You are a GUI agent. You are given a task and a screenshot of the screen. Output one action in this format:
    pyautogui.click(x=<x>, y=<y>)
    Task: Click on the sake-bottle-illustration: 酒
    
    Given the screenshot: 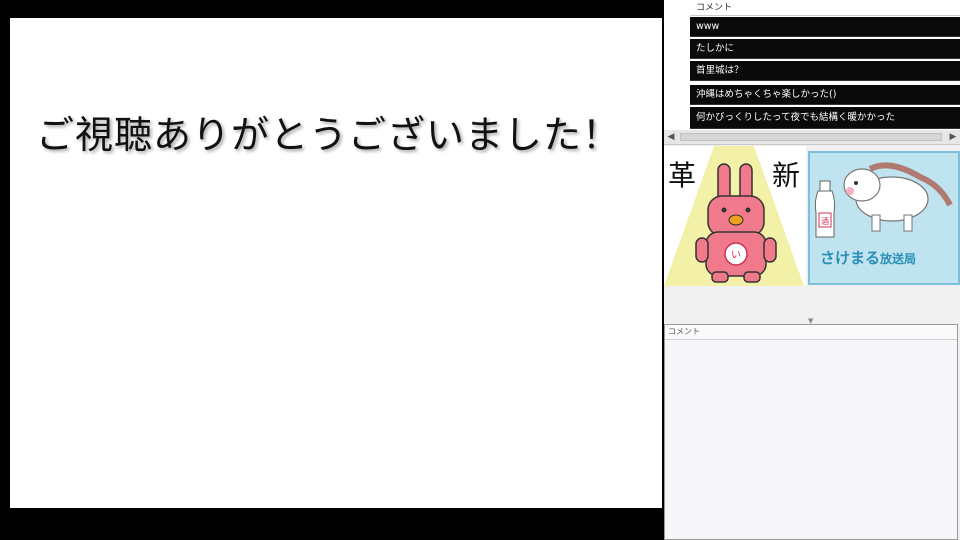 What is the action you would take?
    pyautogui.click(x=825, y=209)
    